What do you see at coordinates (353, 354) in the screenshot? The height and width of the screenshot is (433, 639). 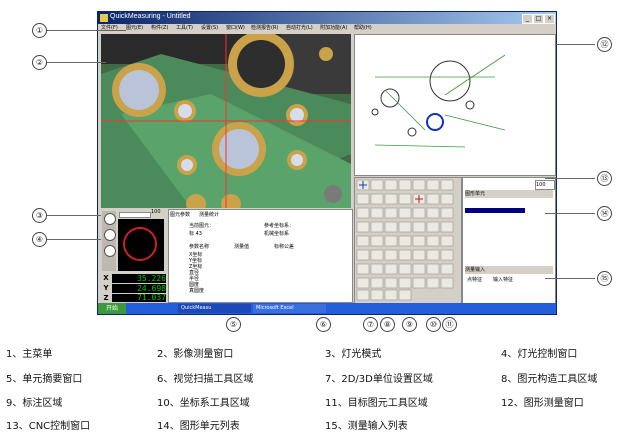 I see `legend-3: 3、灯光模式` at bounding box center [353, 354].